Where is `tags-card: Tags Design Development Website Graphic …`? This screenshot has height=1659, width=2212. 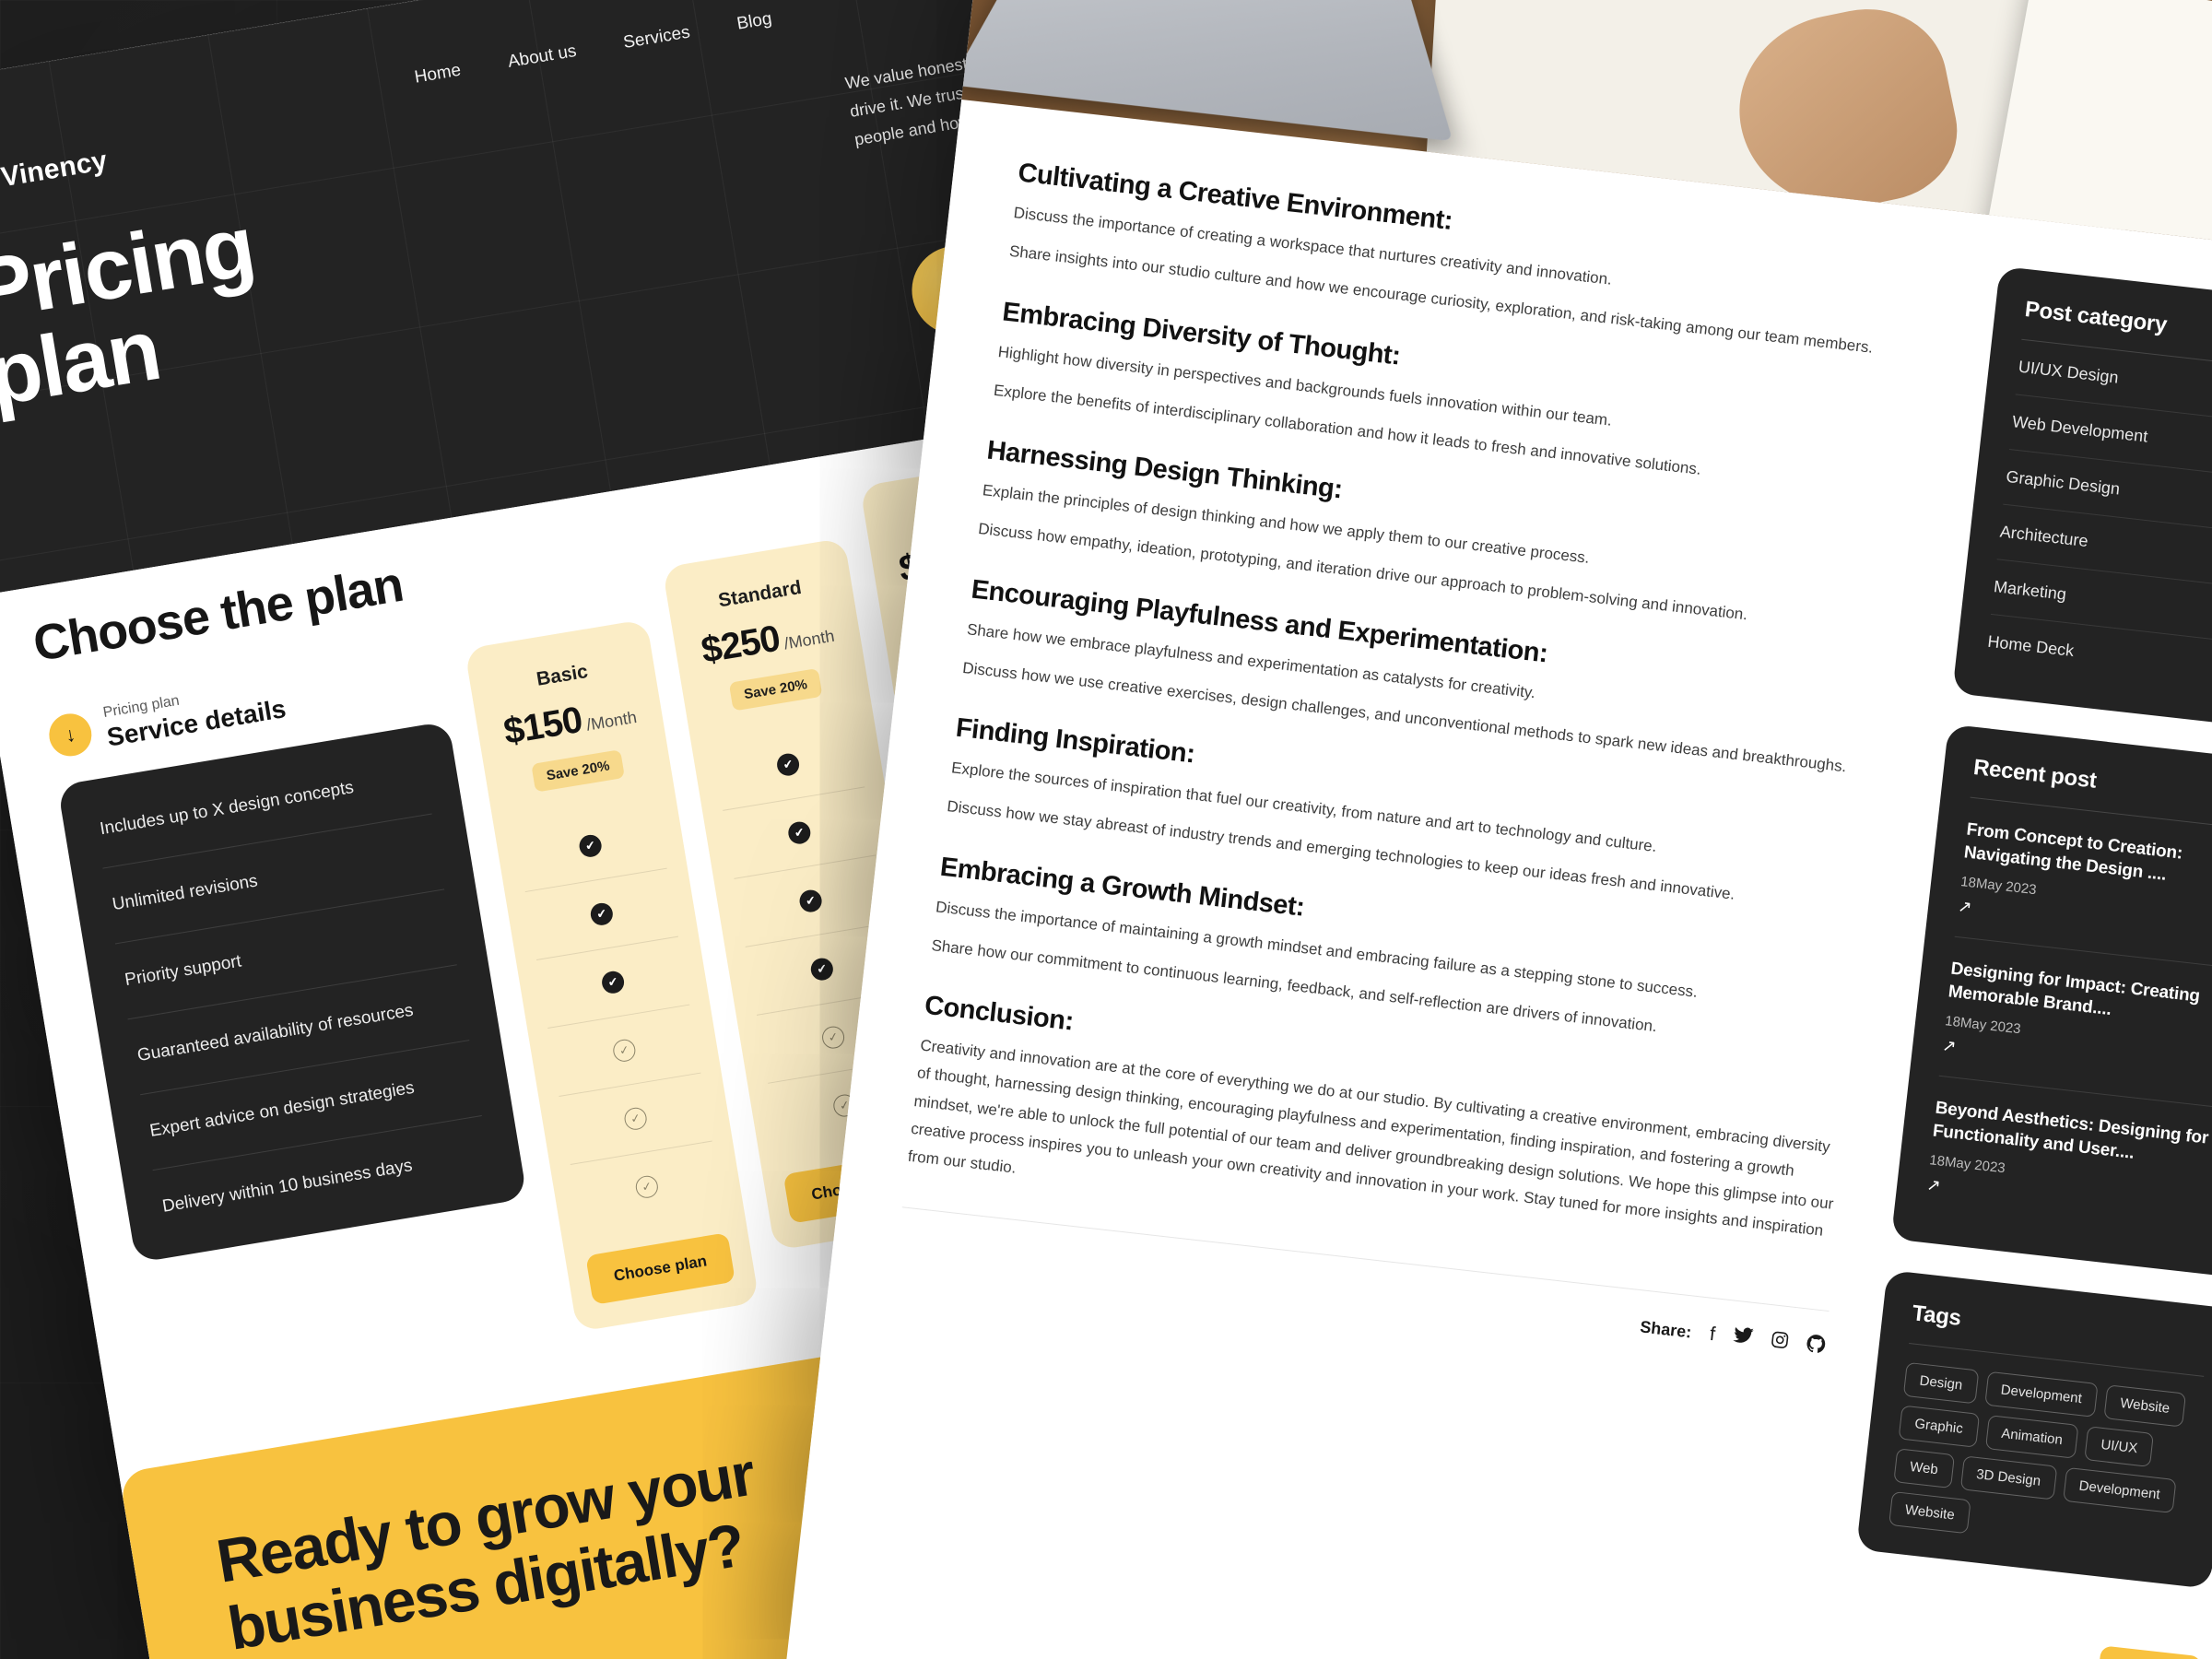
tags-card: Tags Design Development Website Graphic … is located at coordinates (2033, 1429).